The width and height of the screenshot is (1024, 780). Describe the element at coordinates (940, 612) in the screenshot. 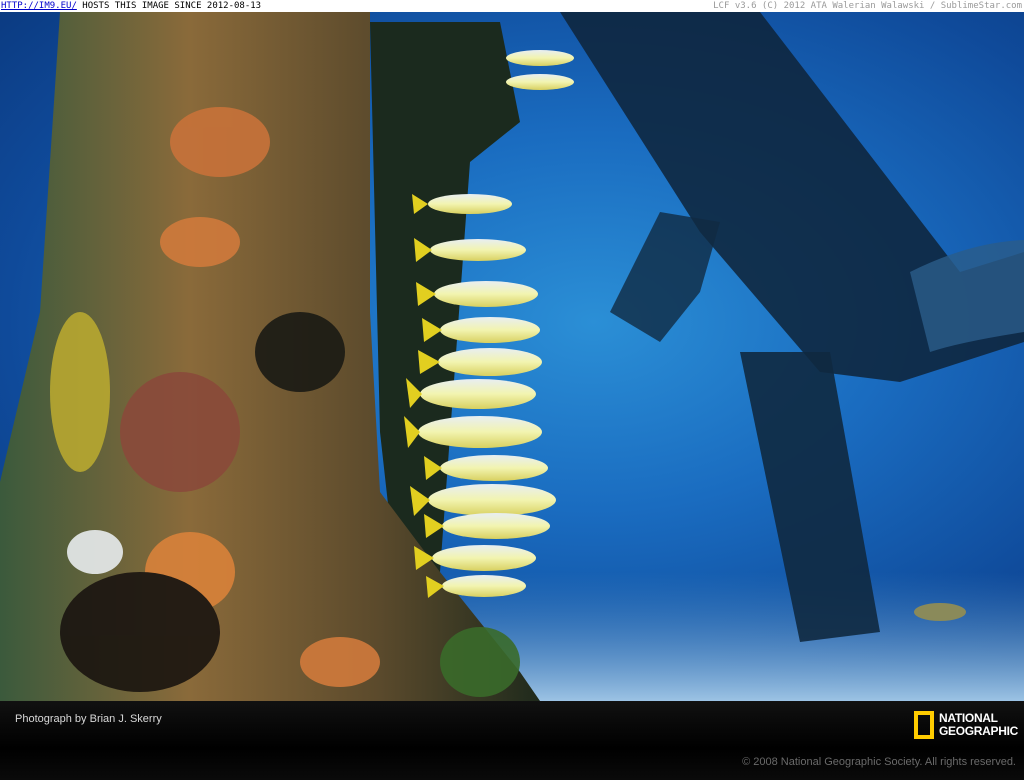

I see `lone-fish` at that location.